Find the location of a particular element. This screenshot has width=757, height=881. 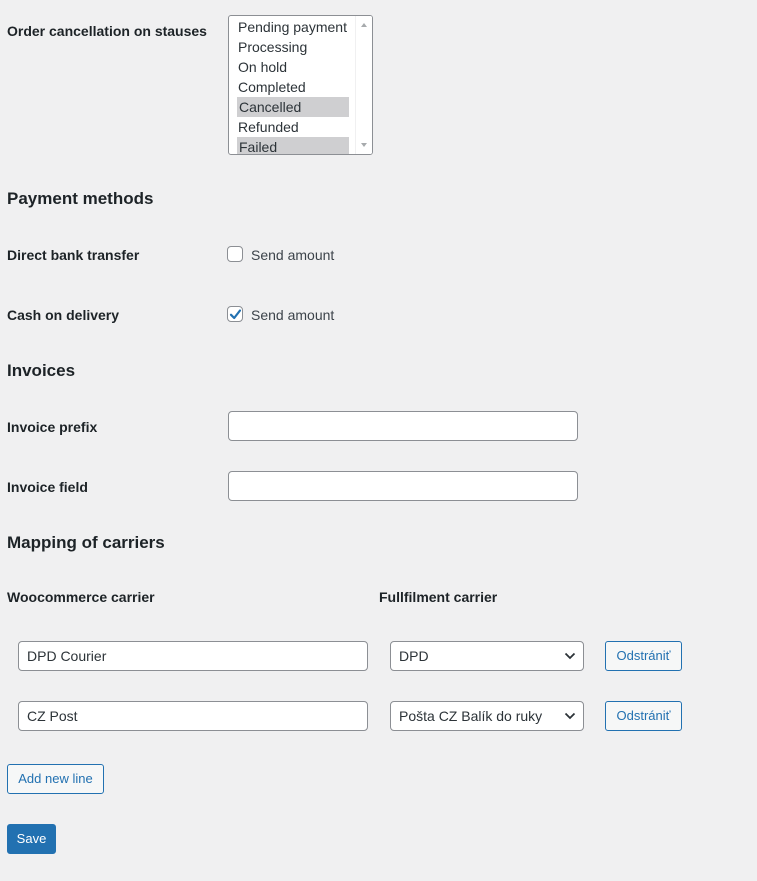

payment-methods-heading: Payment methods is located at coordinates (80, 198).